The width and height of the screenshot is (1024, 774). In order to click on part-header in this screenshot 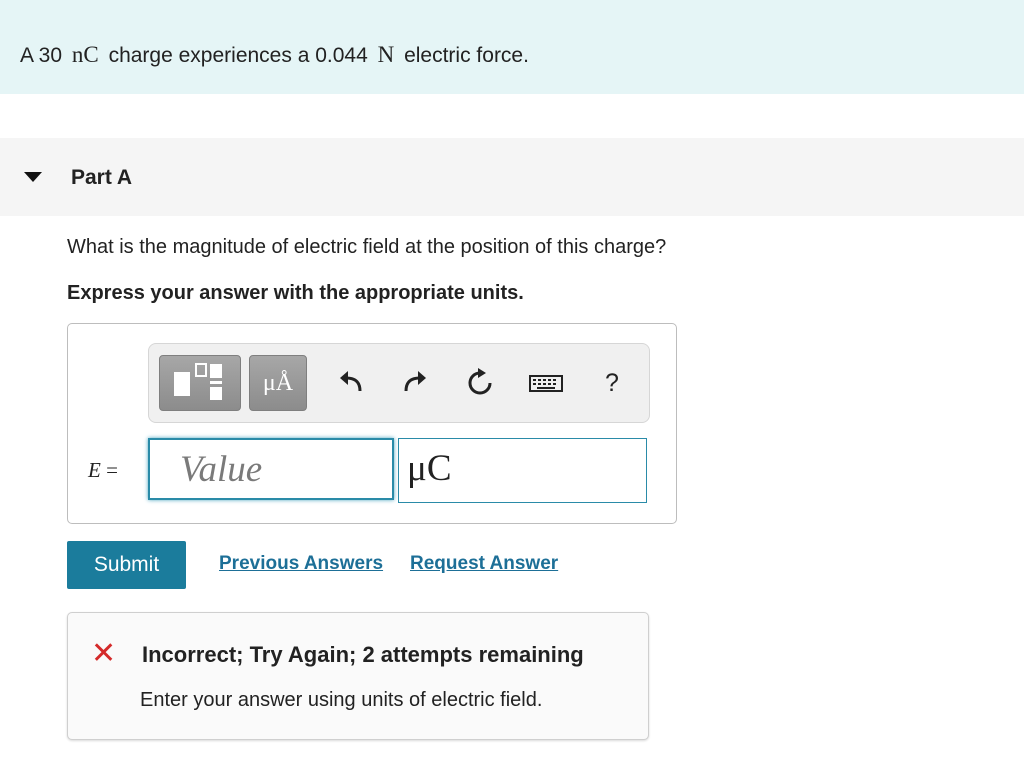, I will do `click(512, 177)`.